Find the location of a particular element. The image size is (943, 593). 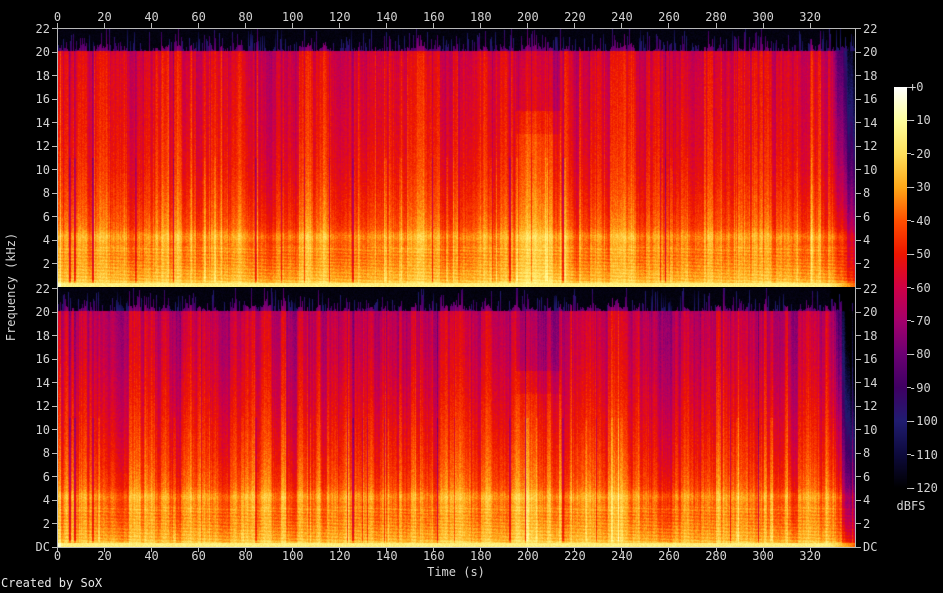

level-tick-label: -80 is located at coordinates (920, 354).